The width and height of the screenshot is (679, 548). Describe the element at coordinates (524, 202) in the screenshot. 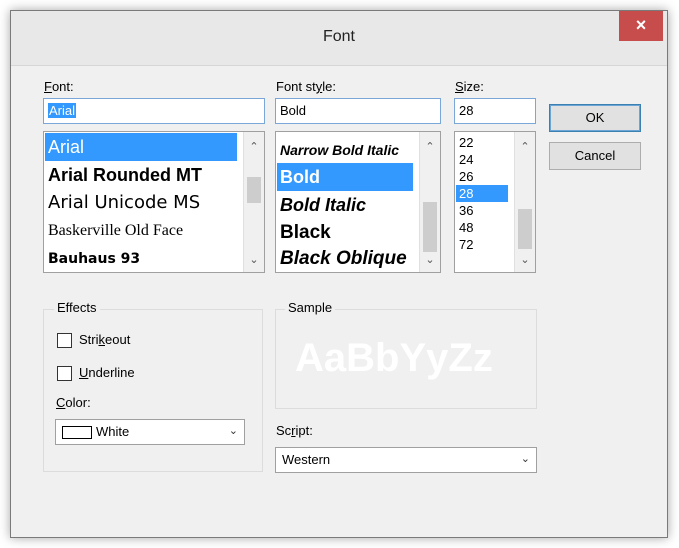

I see `size-list-scrollbar: ⌃ ⌄` at that location.